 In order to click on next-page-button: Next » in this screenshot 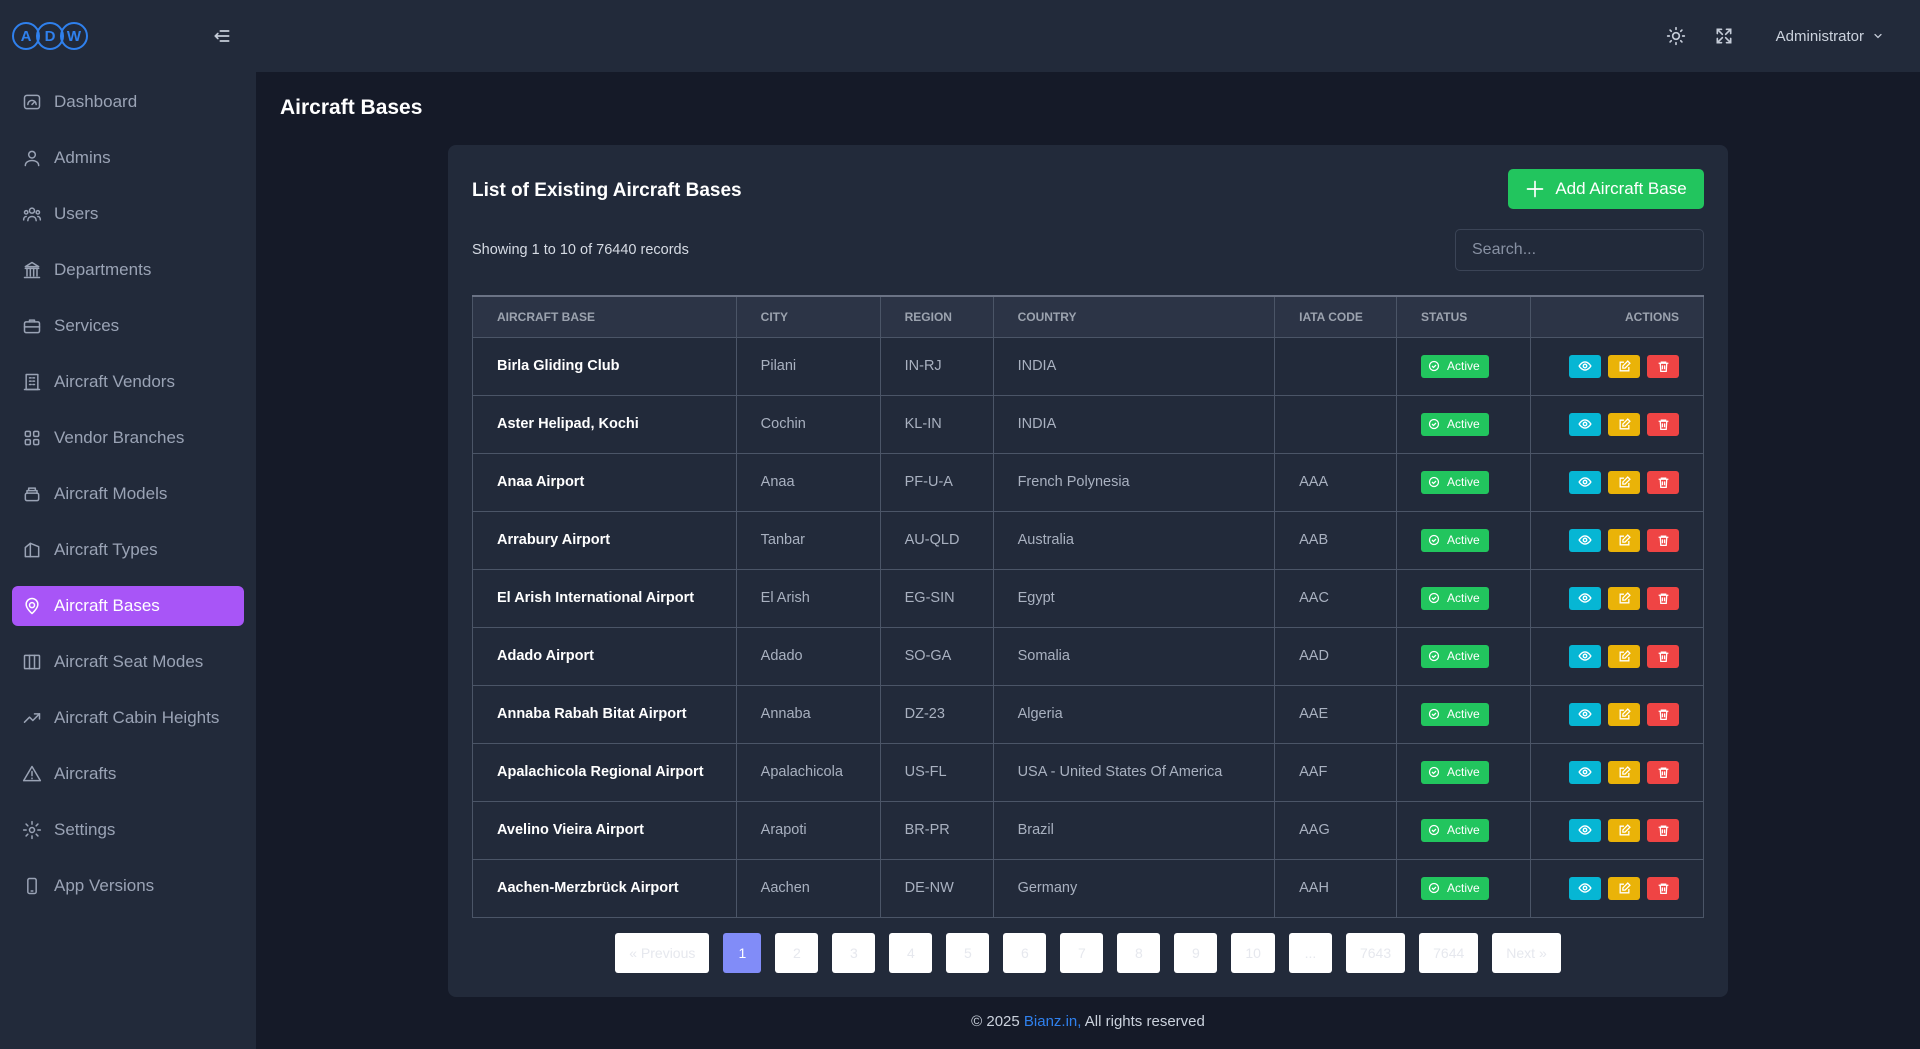, I will do `click(1526, 953)`.